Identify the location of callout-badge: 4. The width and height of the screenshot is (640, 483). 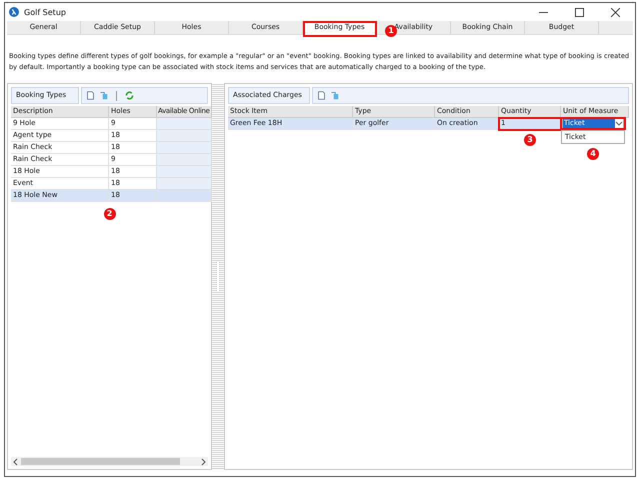
(593, 154).